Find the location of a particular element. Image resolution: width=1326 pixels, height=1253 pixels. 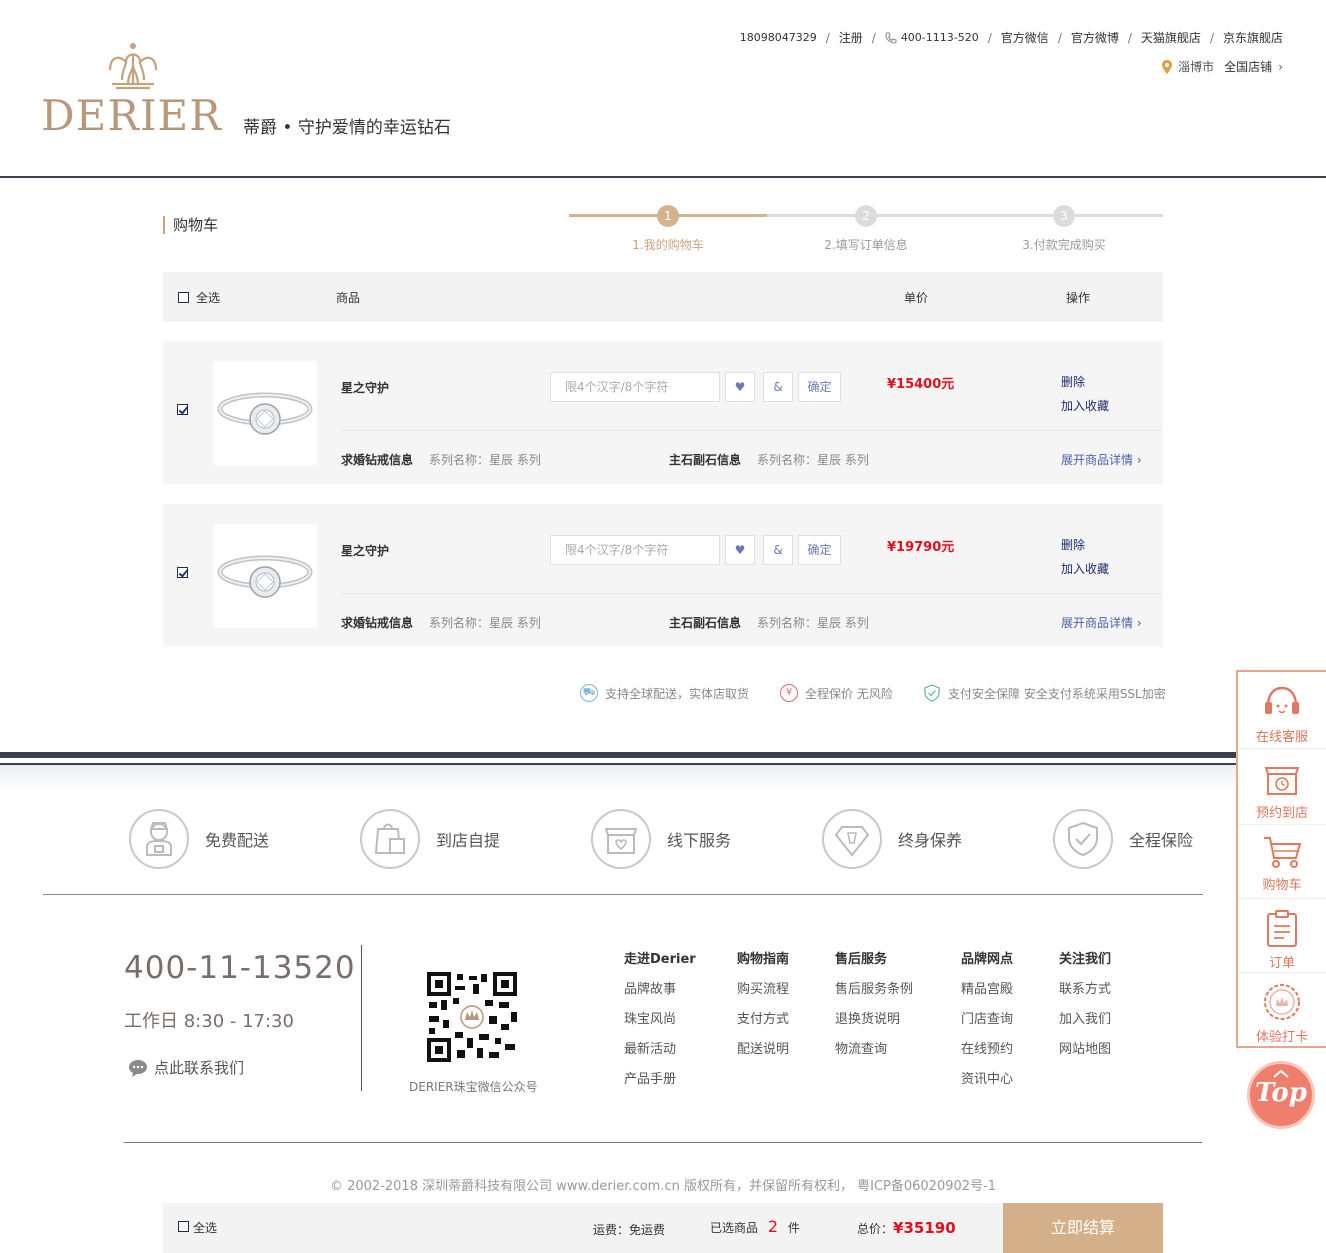

contact-us-link: 点此联系我们 is located at coordinates (186, 1067).